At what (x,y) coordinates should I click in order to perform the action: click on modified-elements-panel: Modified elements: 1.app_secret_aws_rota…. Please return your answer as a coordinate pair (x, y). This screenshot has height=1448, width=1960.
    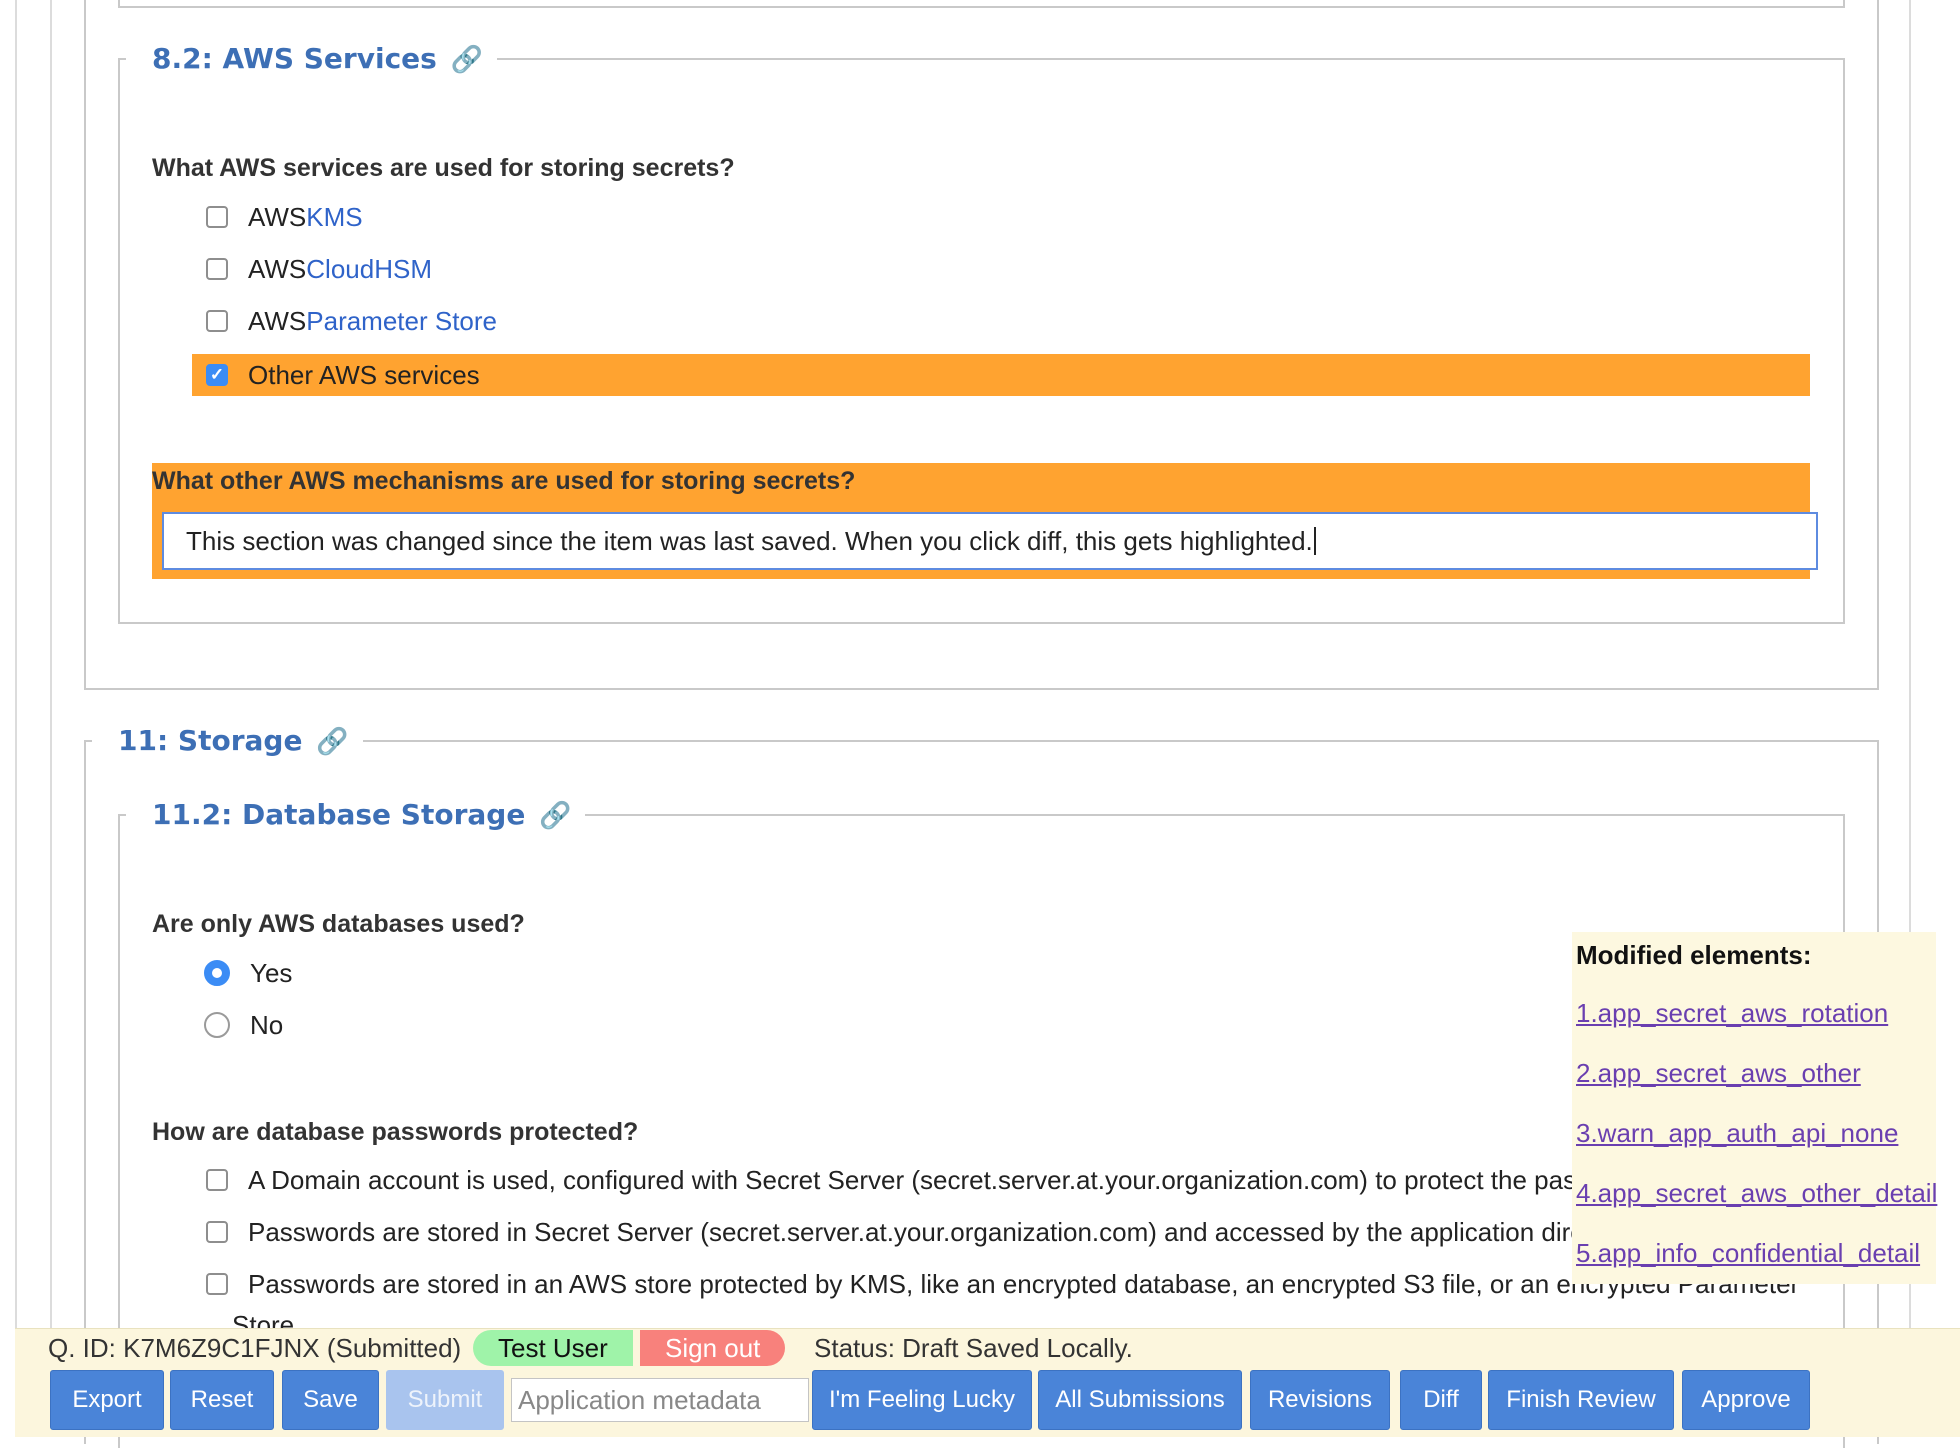
    Looking at the image, I should click on (1754, 1108).